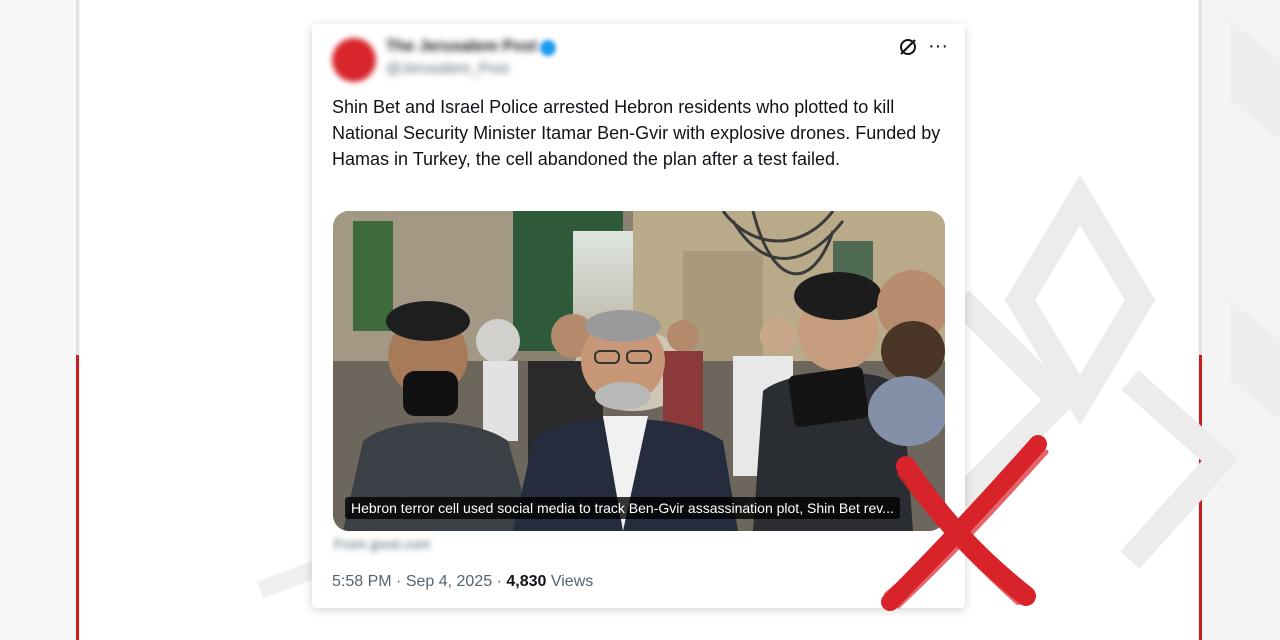  What do you see at coordinates (362, 581) in the screenshot?
I see `tweet-time: 5:58 PM` at bounding box center [362, 581].